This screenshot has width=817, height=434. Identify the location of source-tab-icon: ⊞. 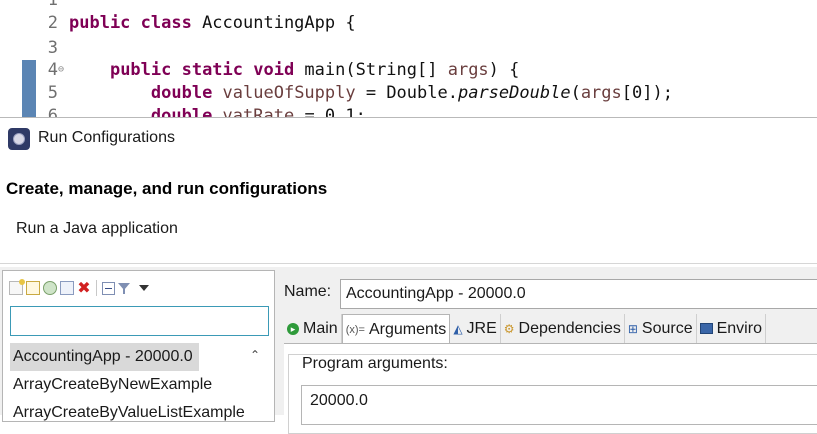
(632, 328).